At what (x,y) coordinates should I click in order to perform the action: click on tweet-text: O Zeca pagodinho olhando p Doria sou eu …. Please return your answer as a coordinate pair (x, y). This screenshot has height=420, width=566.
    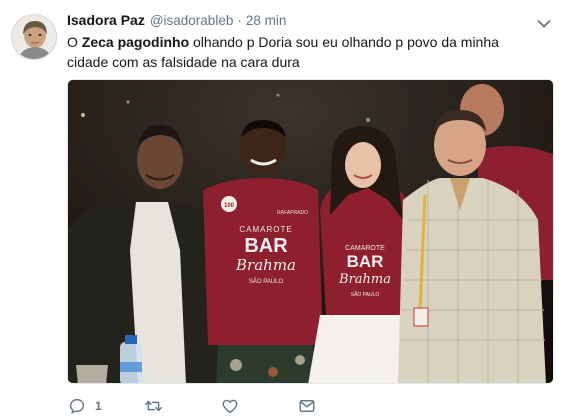
    Looking at the image, I should click on (302, 52).